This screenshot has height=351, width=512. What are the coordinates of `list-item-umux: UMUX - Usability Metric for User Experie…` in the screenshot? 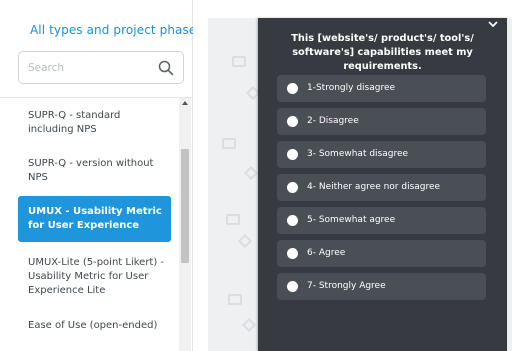 It's located at (94, 219).